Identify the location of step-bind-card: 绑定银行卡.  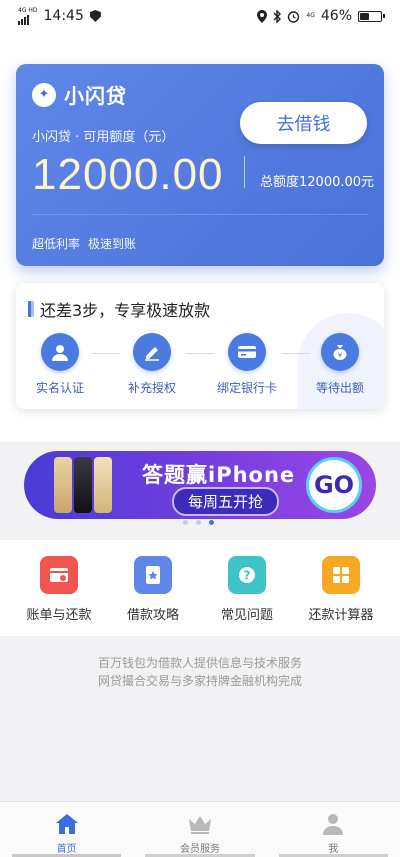
(247, 364).